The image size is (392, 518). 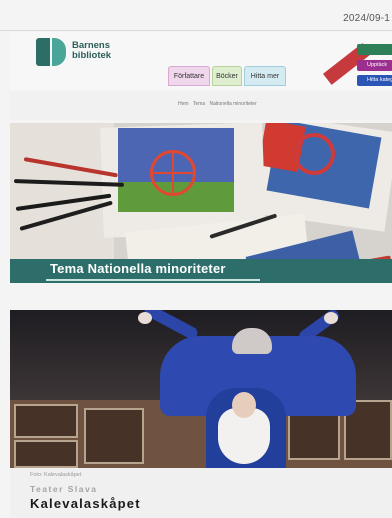 What do you see at coordinates (56, 475) in the screenshot?
I see `photo-credit: Foto: Kalevalaskåpet` at bounding box center [56, 475].